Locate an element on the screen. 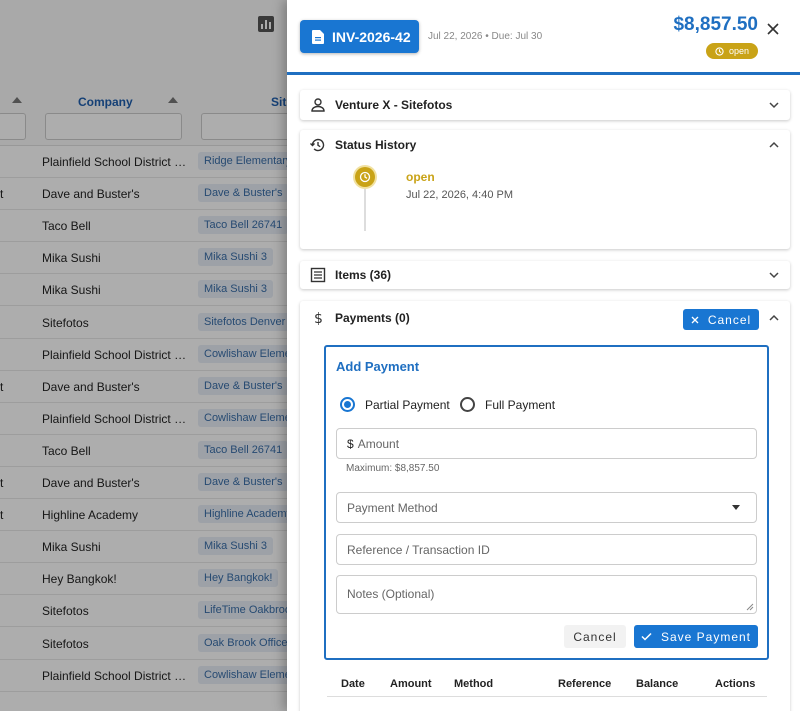 The width and height of the screenshot is (800, 711). notes-placeholder: Notes (Optional) is located at coordinates (391, 594).